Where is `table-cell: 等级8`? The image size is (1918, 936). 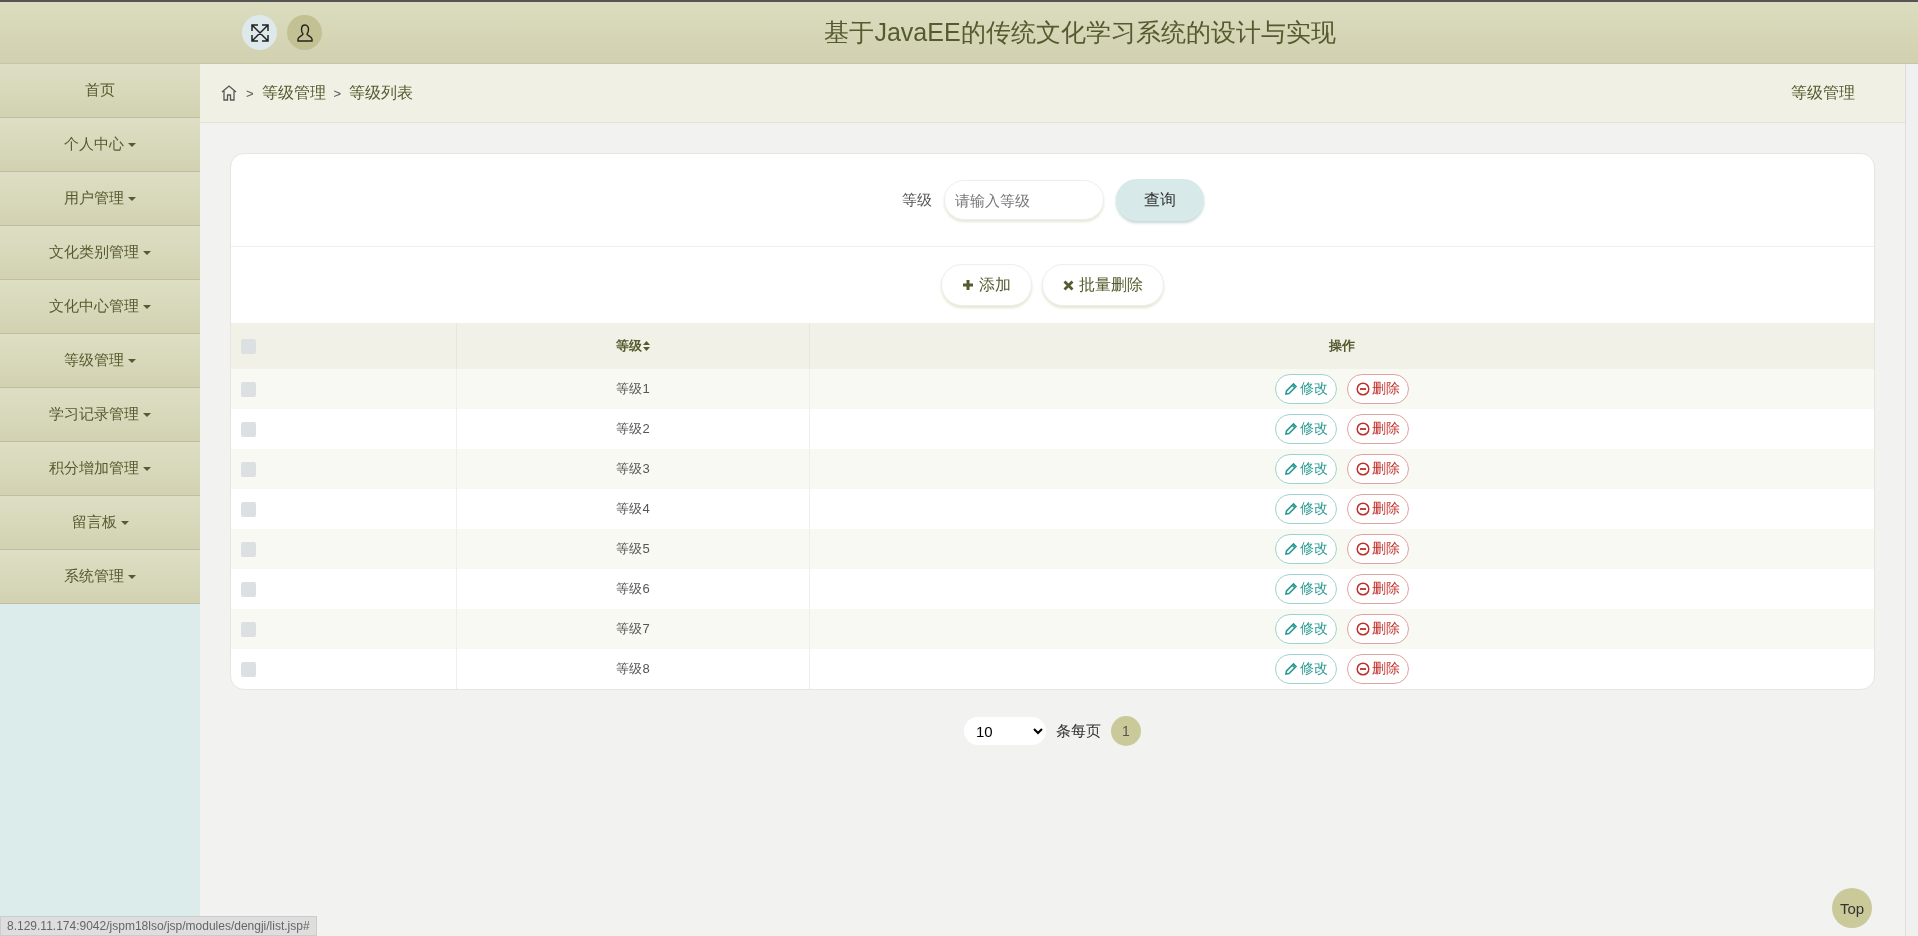
table-cell: 等级8 is located at coordinates (633, 668).